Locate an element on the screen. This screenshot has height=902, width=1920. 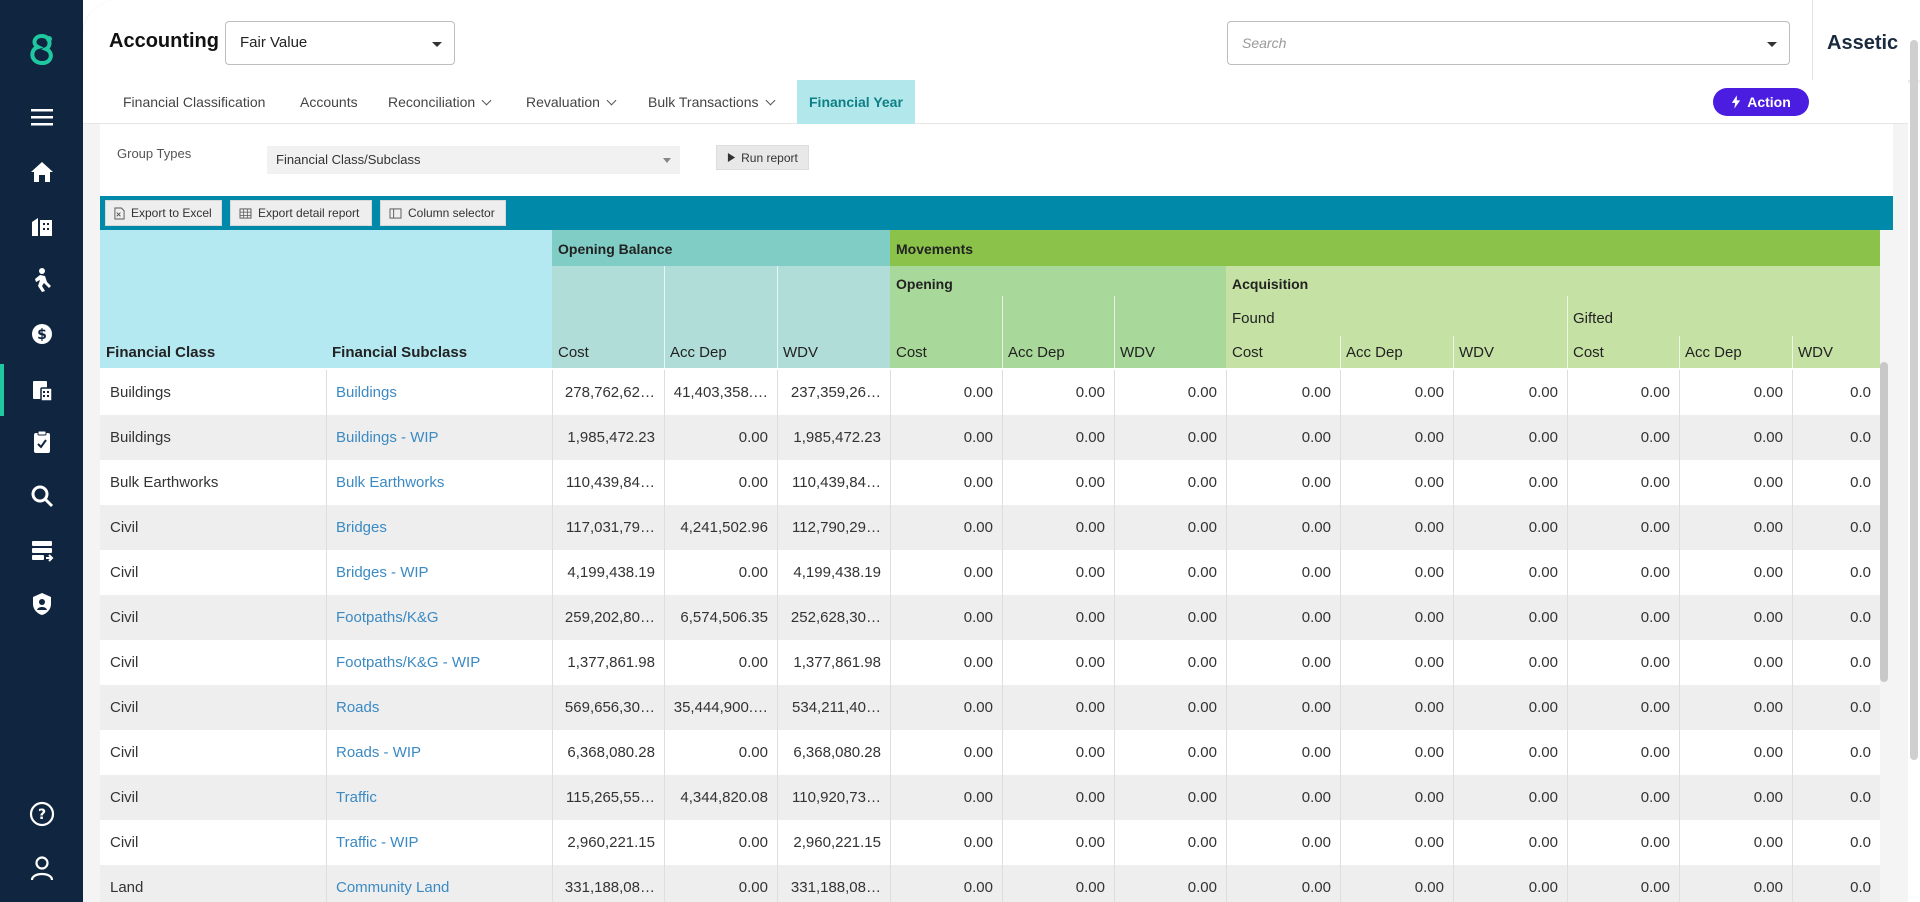
app-title: Accounting is located at coordinates (164, 41).